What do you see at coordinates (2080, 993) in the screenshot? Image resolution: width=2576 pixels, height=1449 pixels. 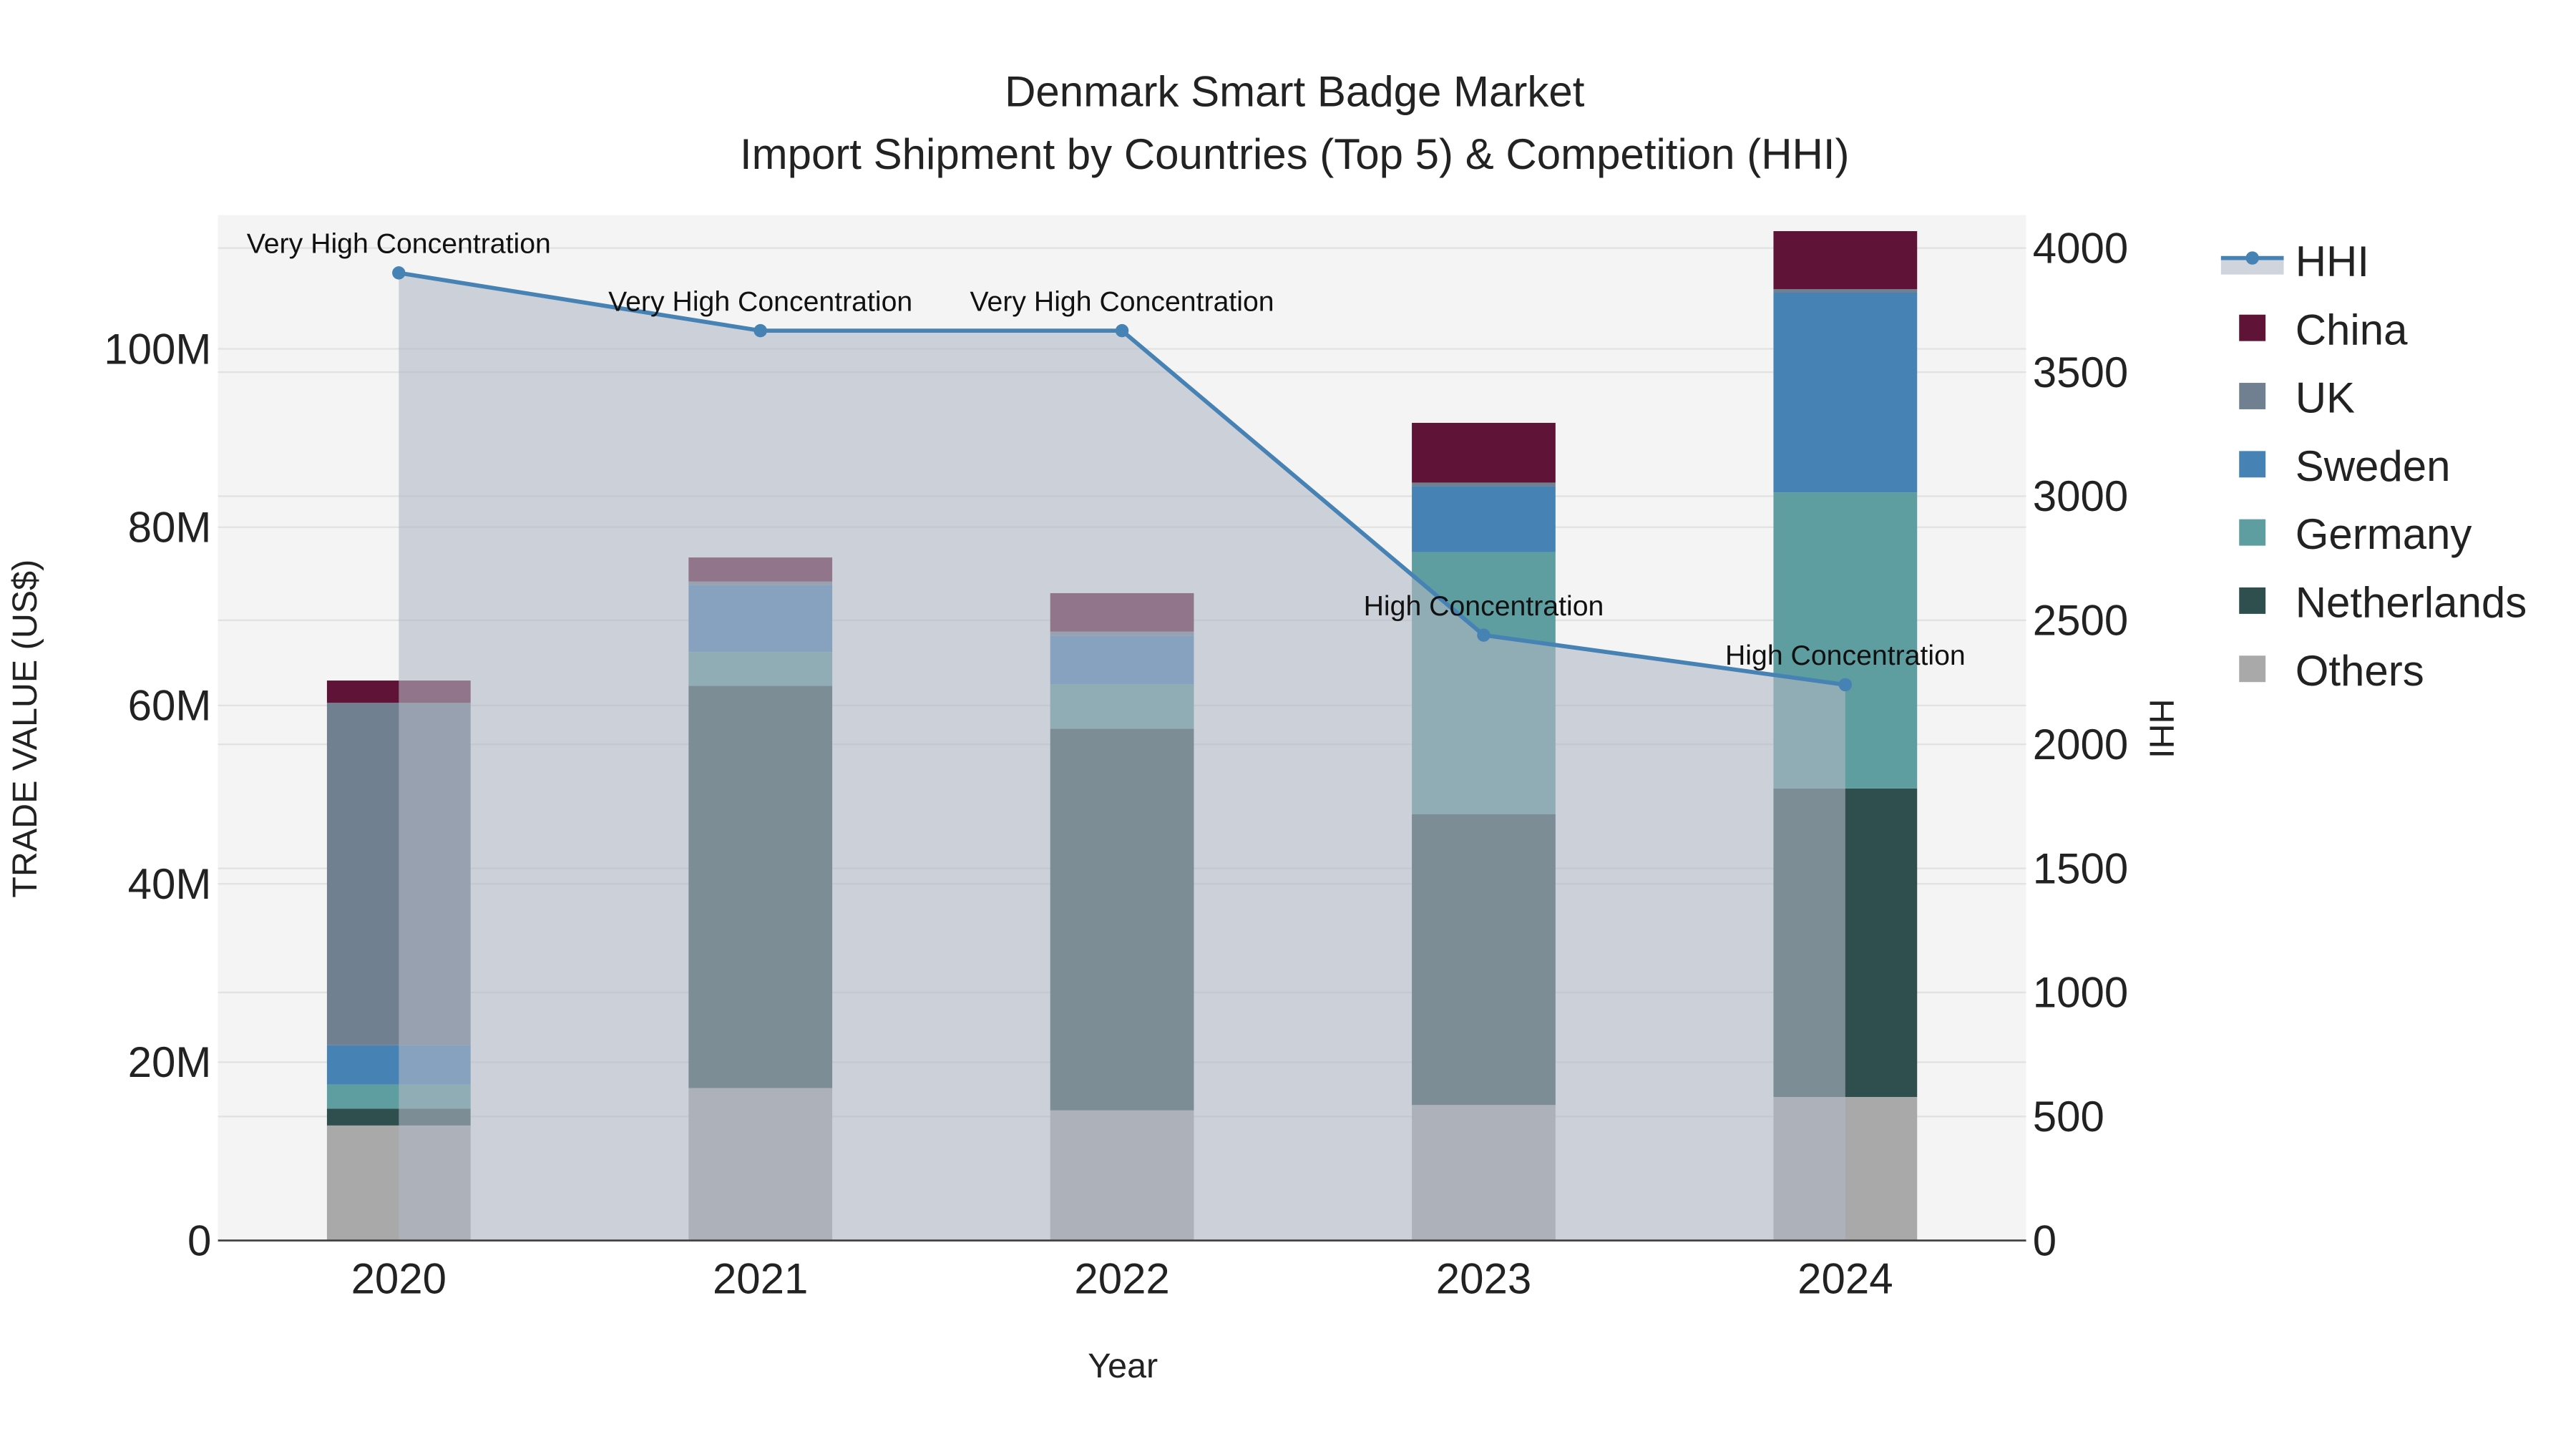 I see `y2-tick-label: 1000` at bounding box center [2080, 993].